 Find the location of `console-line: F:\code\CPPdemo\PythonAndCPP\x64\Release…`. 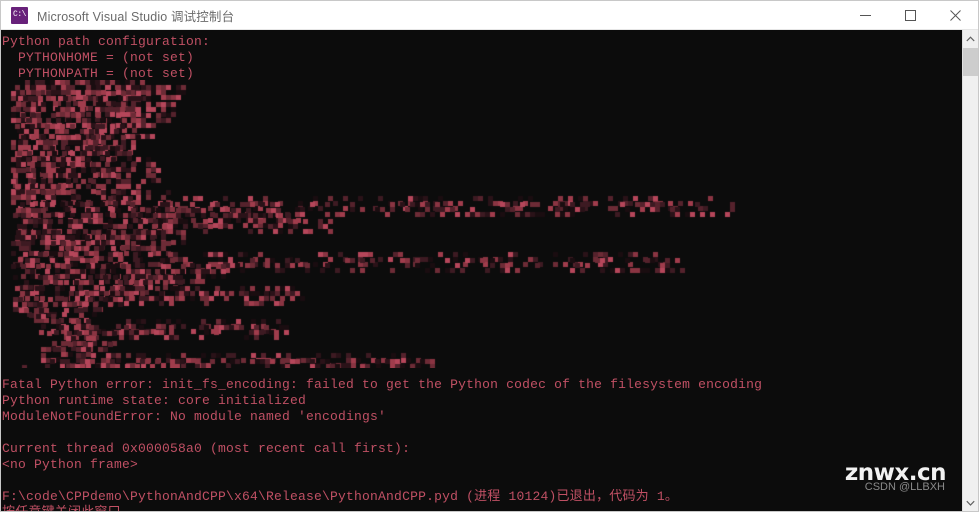

console-line: F:\code\CPPdemo\PythonAndCPP\x64\Release… is located at coordinates (340, 496).